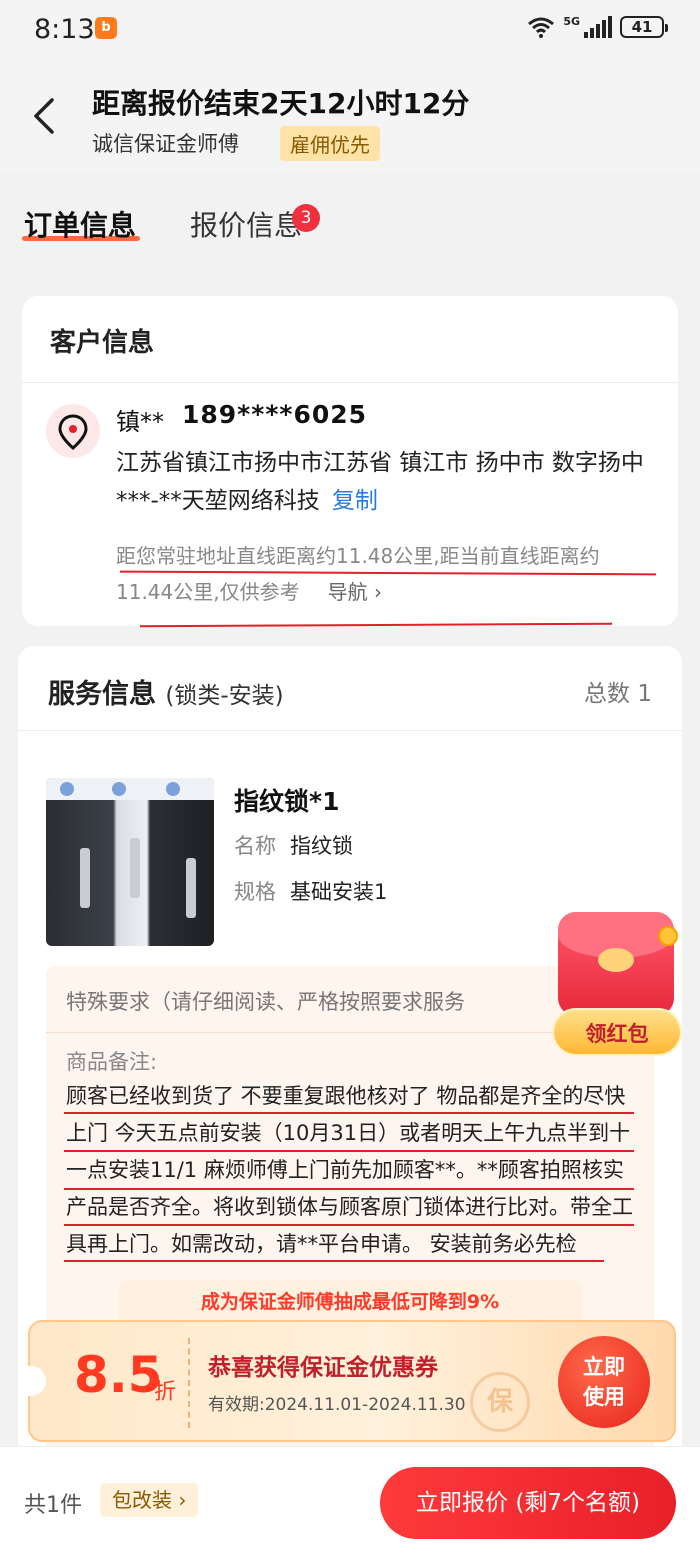  What do you see at coordinates (281, 103) in the screenshot?
I see `page-title: 距离报价结束2天12小时12分` at bounding box center [281, 103].